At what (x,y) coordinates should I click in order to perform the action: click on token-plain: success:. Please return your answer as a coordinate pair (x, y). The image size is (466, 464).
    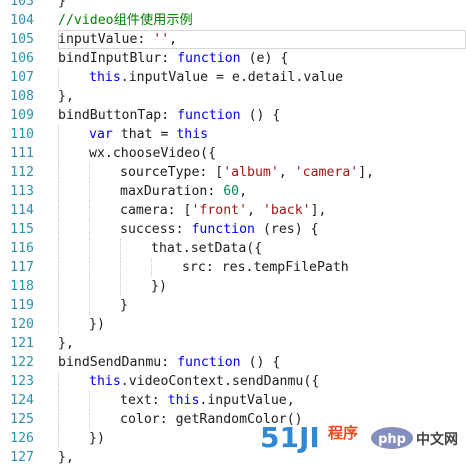
    Looking at the image, I should click on (156, 229).